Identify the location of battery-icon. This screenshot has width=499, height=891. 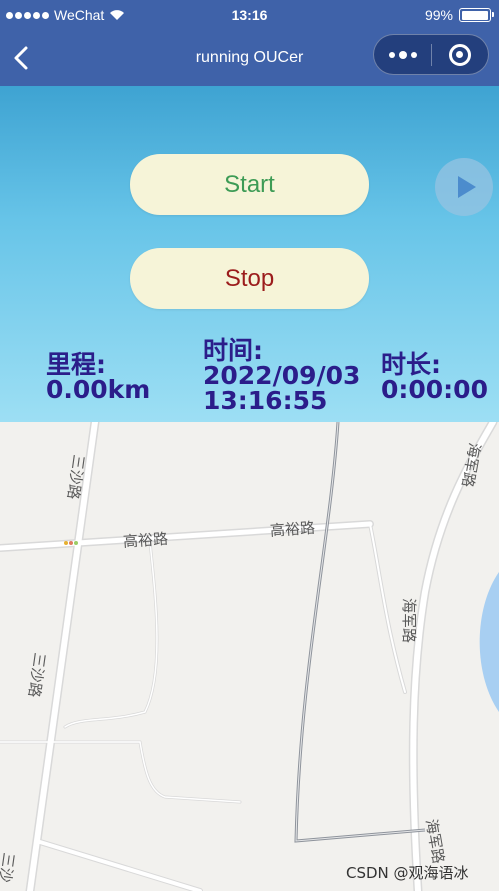
(476, 15).